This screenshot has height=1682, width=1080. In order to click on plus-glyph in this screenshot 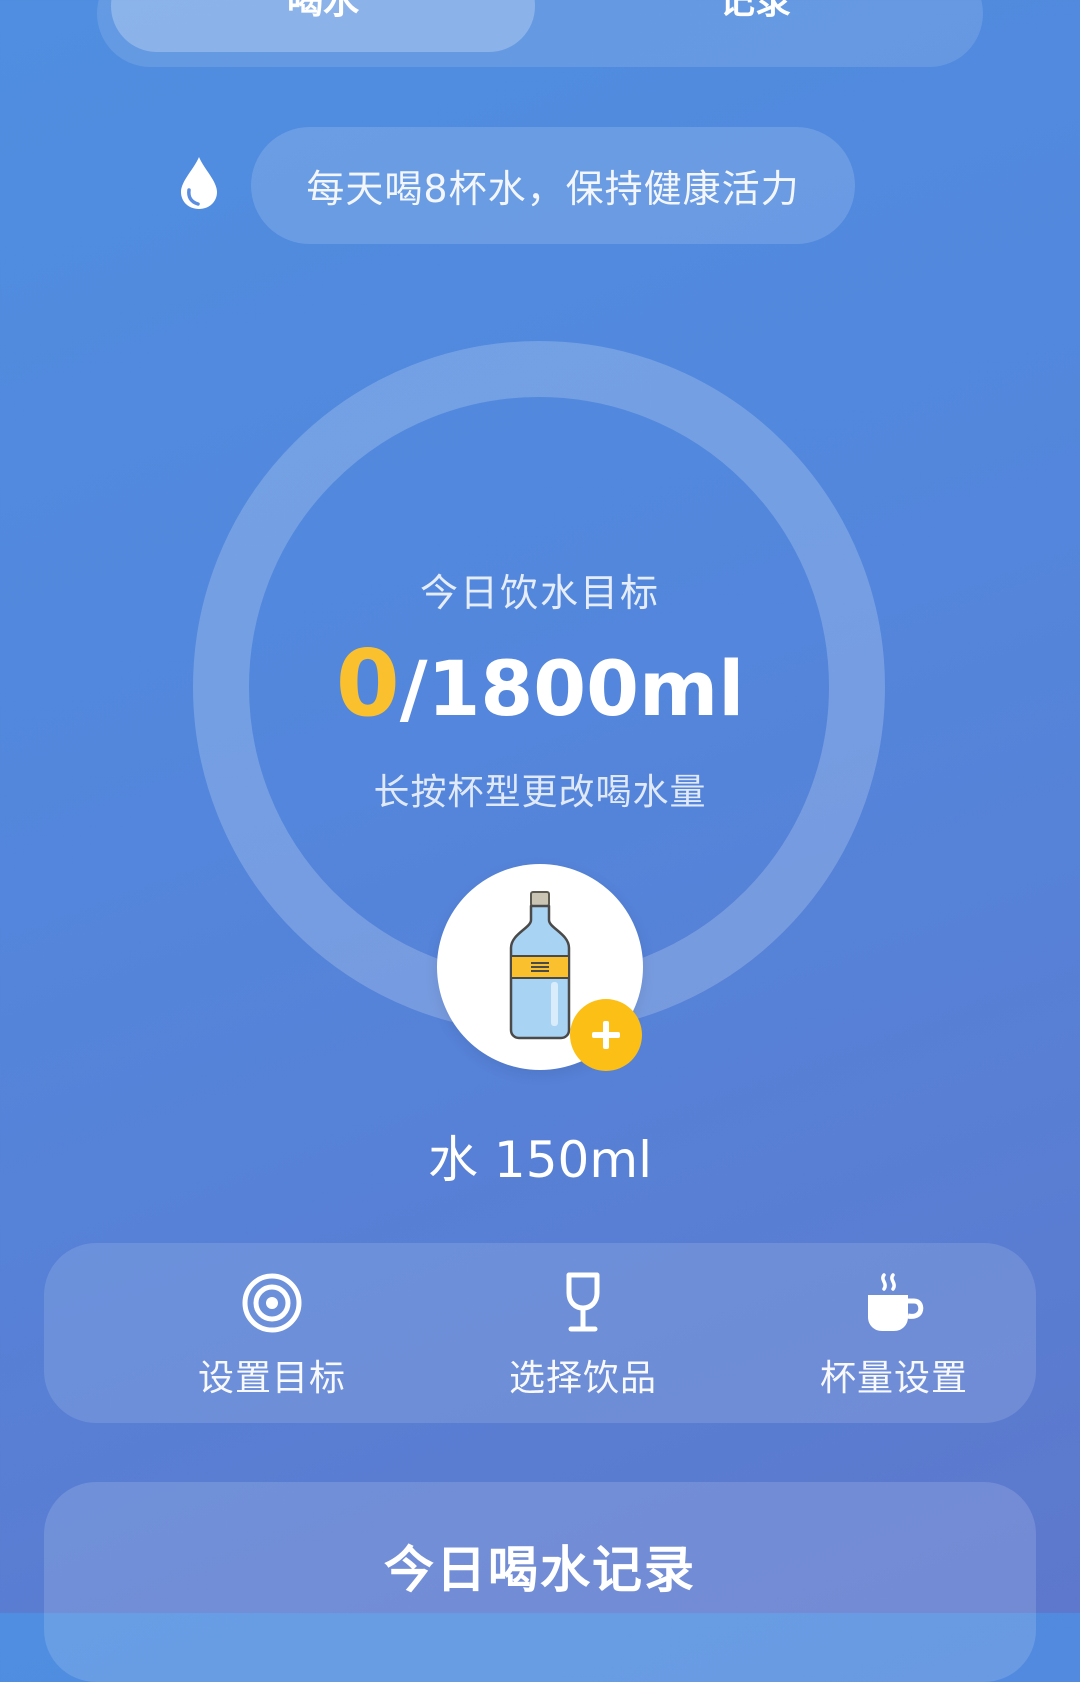, I will do `click(606, 1035)`.